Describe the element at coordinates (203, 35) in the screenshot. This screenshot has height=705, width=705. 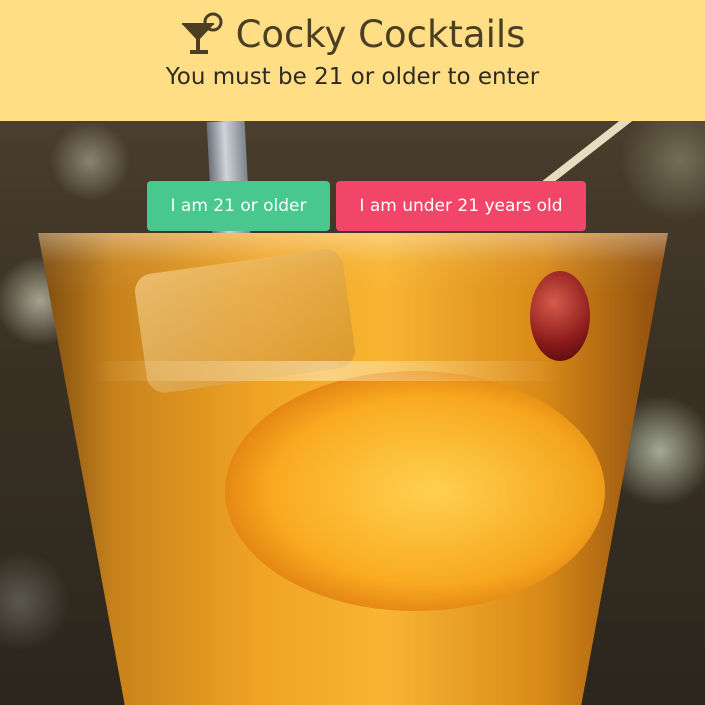
I see `cocktail-glass-icon` at that location.